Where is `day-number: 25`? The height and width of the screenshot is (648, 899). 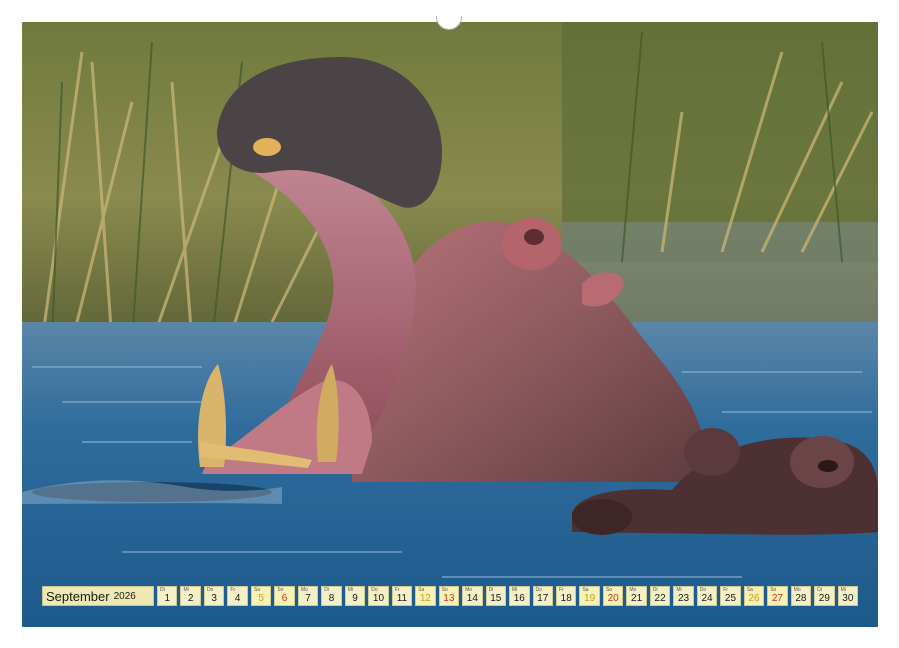
day-number: 25 is located at coordinates (730, 598).